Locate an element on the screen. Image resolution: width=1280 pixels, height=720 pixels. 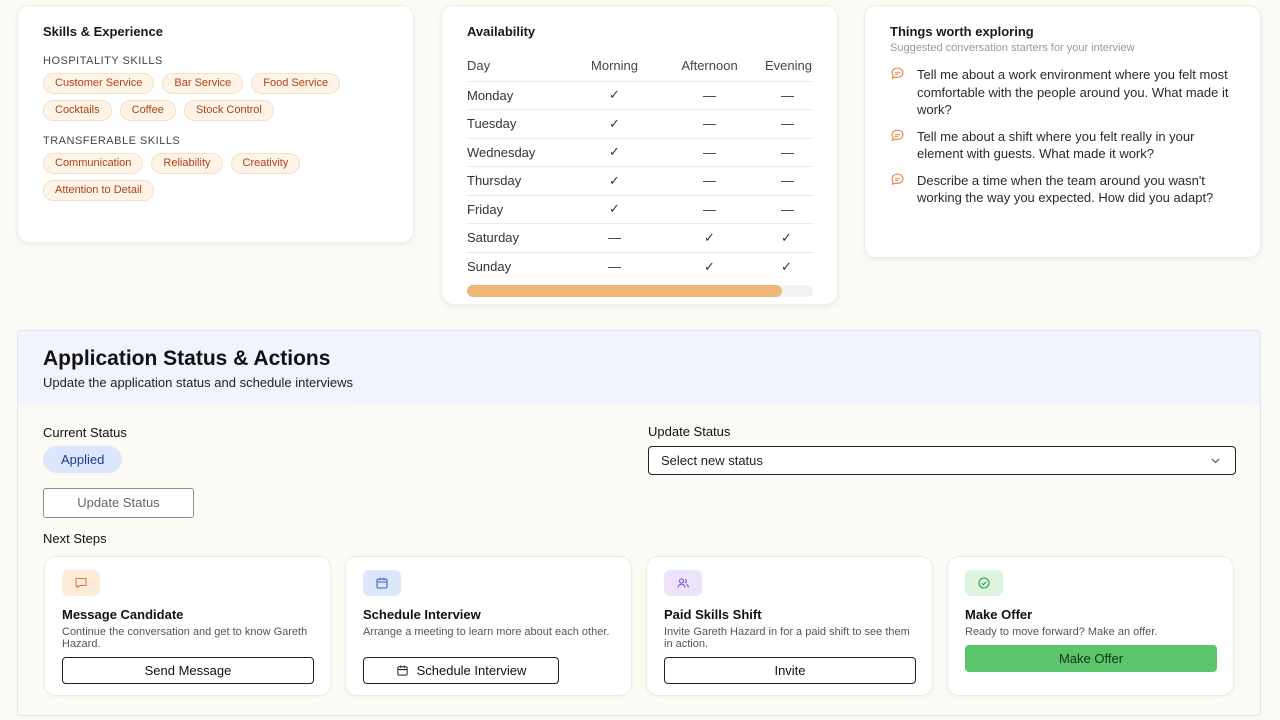
column-header-morning: Morning is located at coordinates (614, 66).